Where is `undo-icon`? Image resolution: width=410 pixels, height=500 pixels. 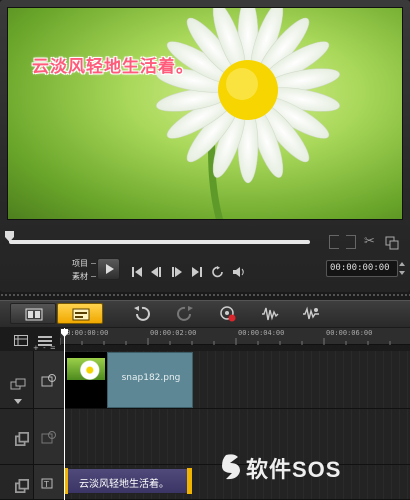
undo-icon is located at coordinates (142, 314).